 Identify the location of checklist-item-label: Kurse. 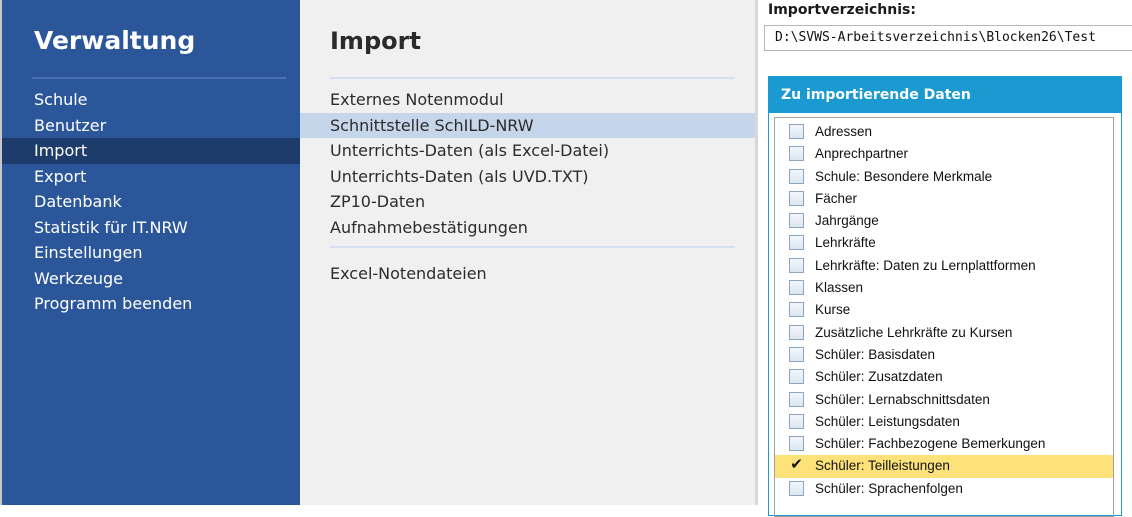
(833, 310).